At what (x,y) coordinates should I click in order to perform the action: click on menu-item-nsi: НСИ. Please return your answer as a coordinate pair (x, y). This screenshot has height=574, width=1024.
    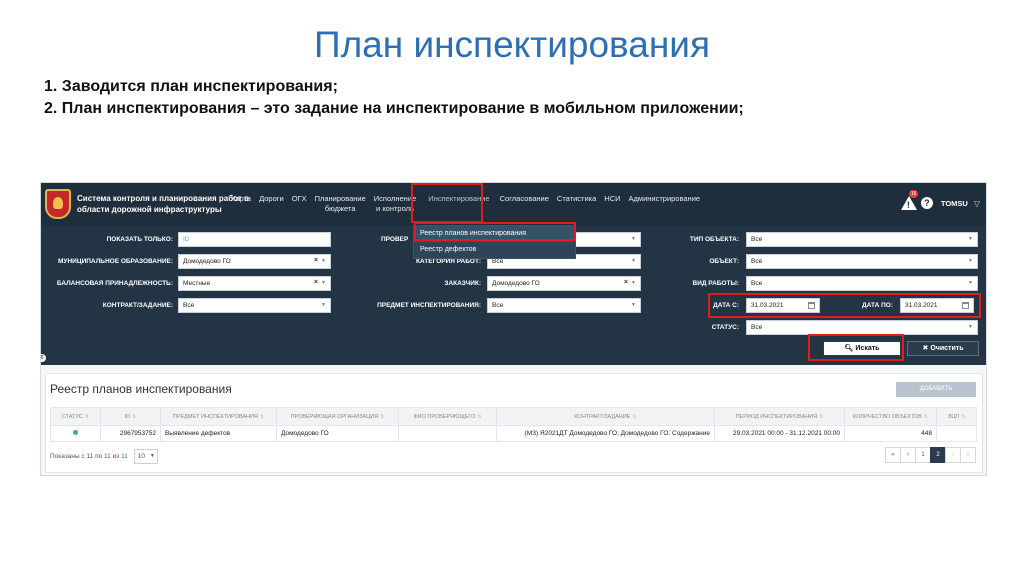
    Looking at the image, I should click on (612, 204).